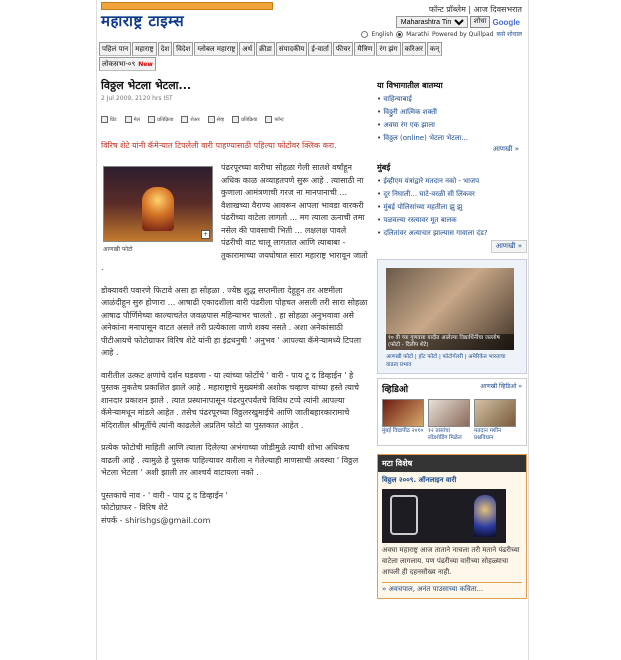  Describe the element at coordinates (113, 119) in the screenshot. I see `tool-label: प्रिंट` at that location.